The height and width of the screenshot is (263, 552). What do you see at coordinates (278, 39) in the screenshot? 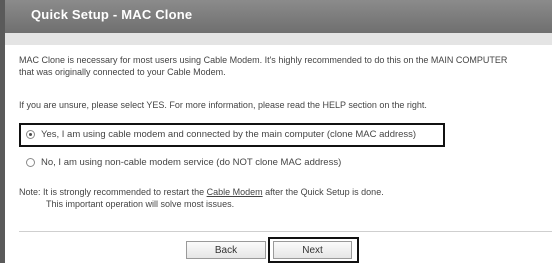
I see `header-band` at bounding box center [278, 39].